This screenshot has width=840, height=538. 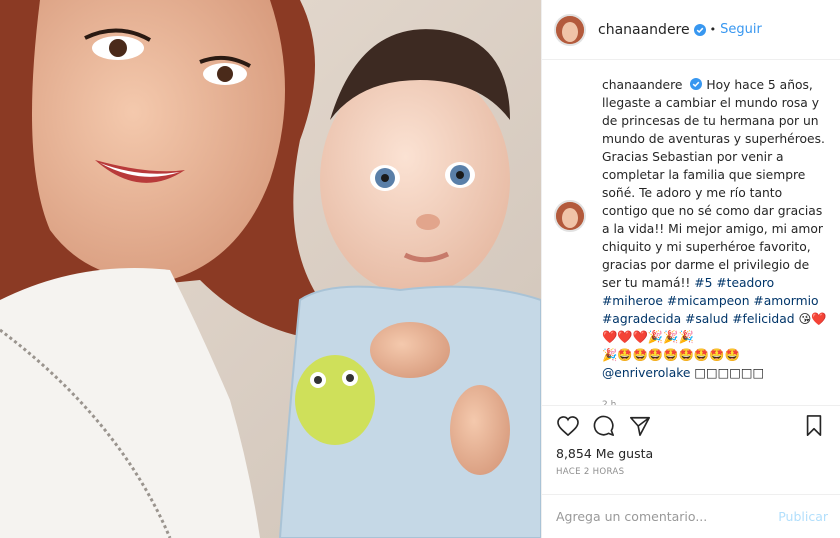 I want to click on heart-icon, so click(x=568, y=426).